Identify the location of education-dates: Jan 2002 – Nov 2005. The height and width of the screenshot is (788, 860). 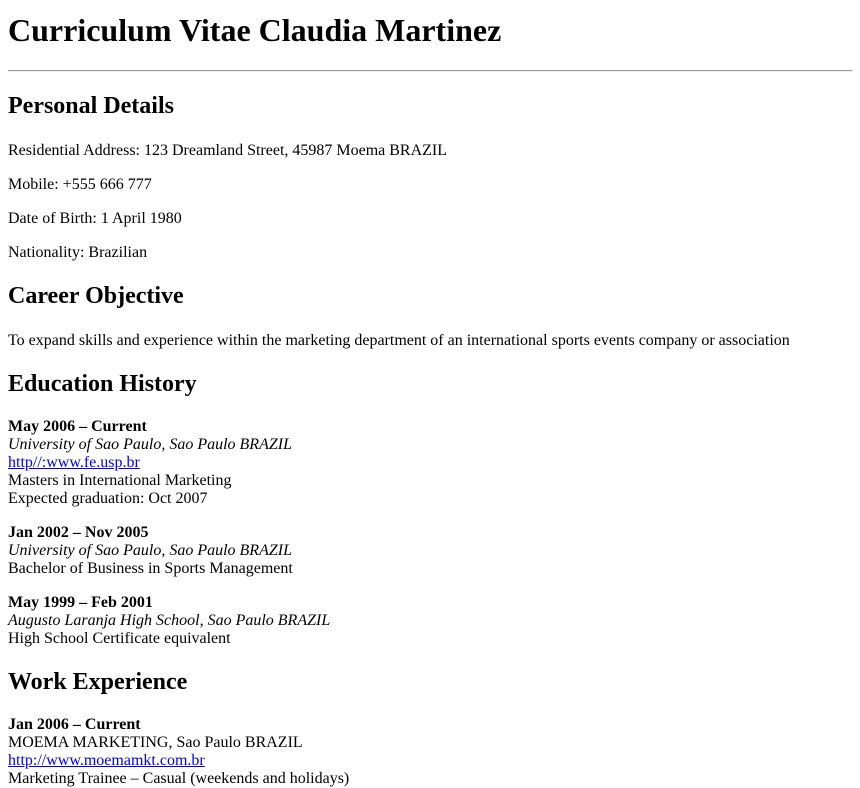
(78, 532).